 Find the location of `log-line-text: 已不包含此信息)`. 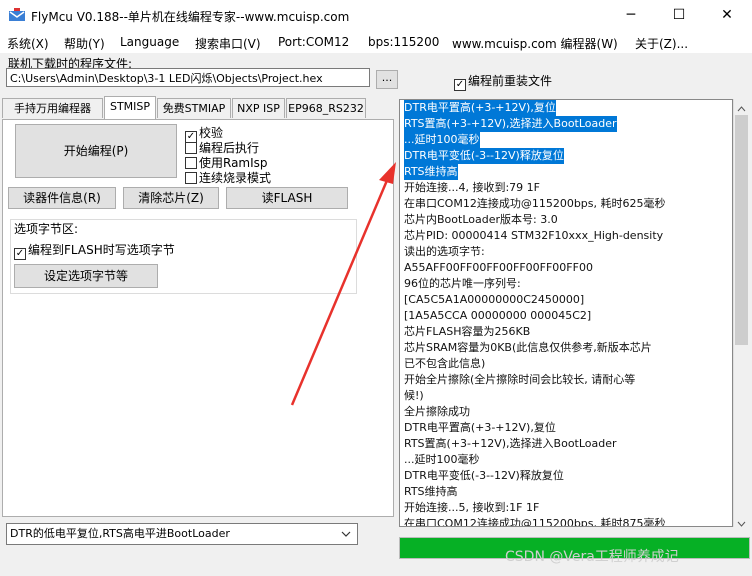

log-line-text: 已不包含此信息) is located at coordinates (445, 363).